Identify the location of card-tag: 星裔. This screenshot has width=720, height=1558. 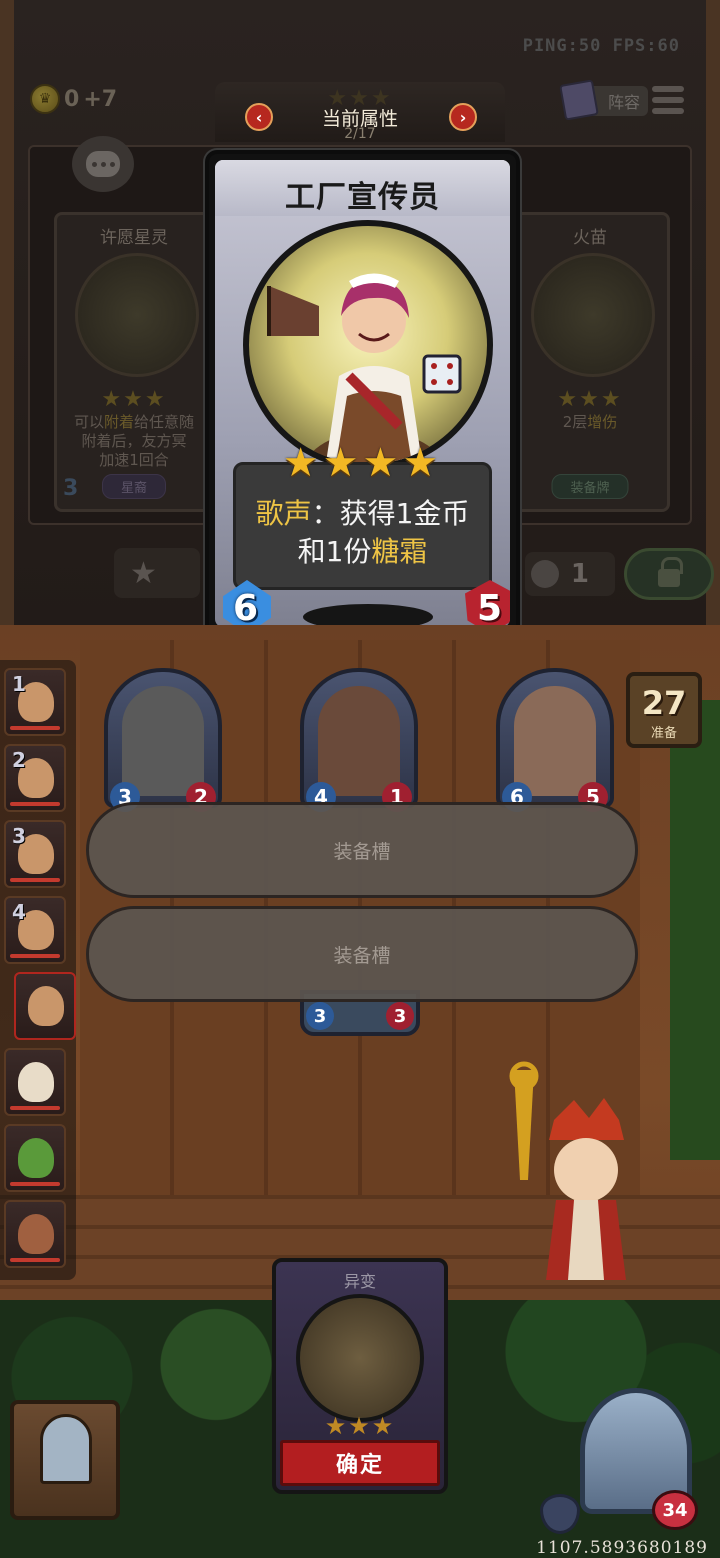
(134, 486).